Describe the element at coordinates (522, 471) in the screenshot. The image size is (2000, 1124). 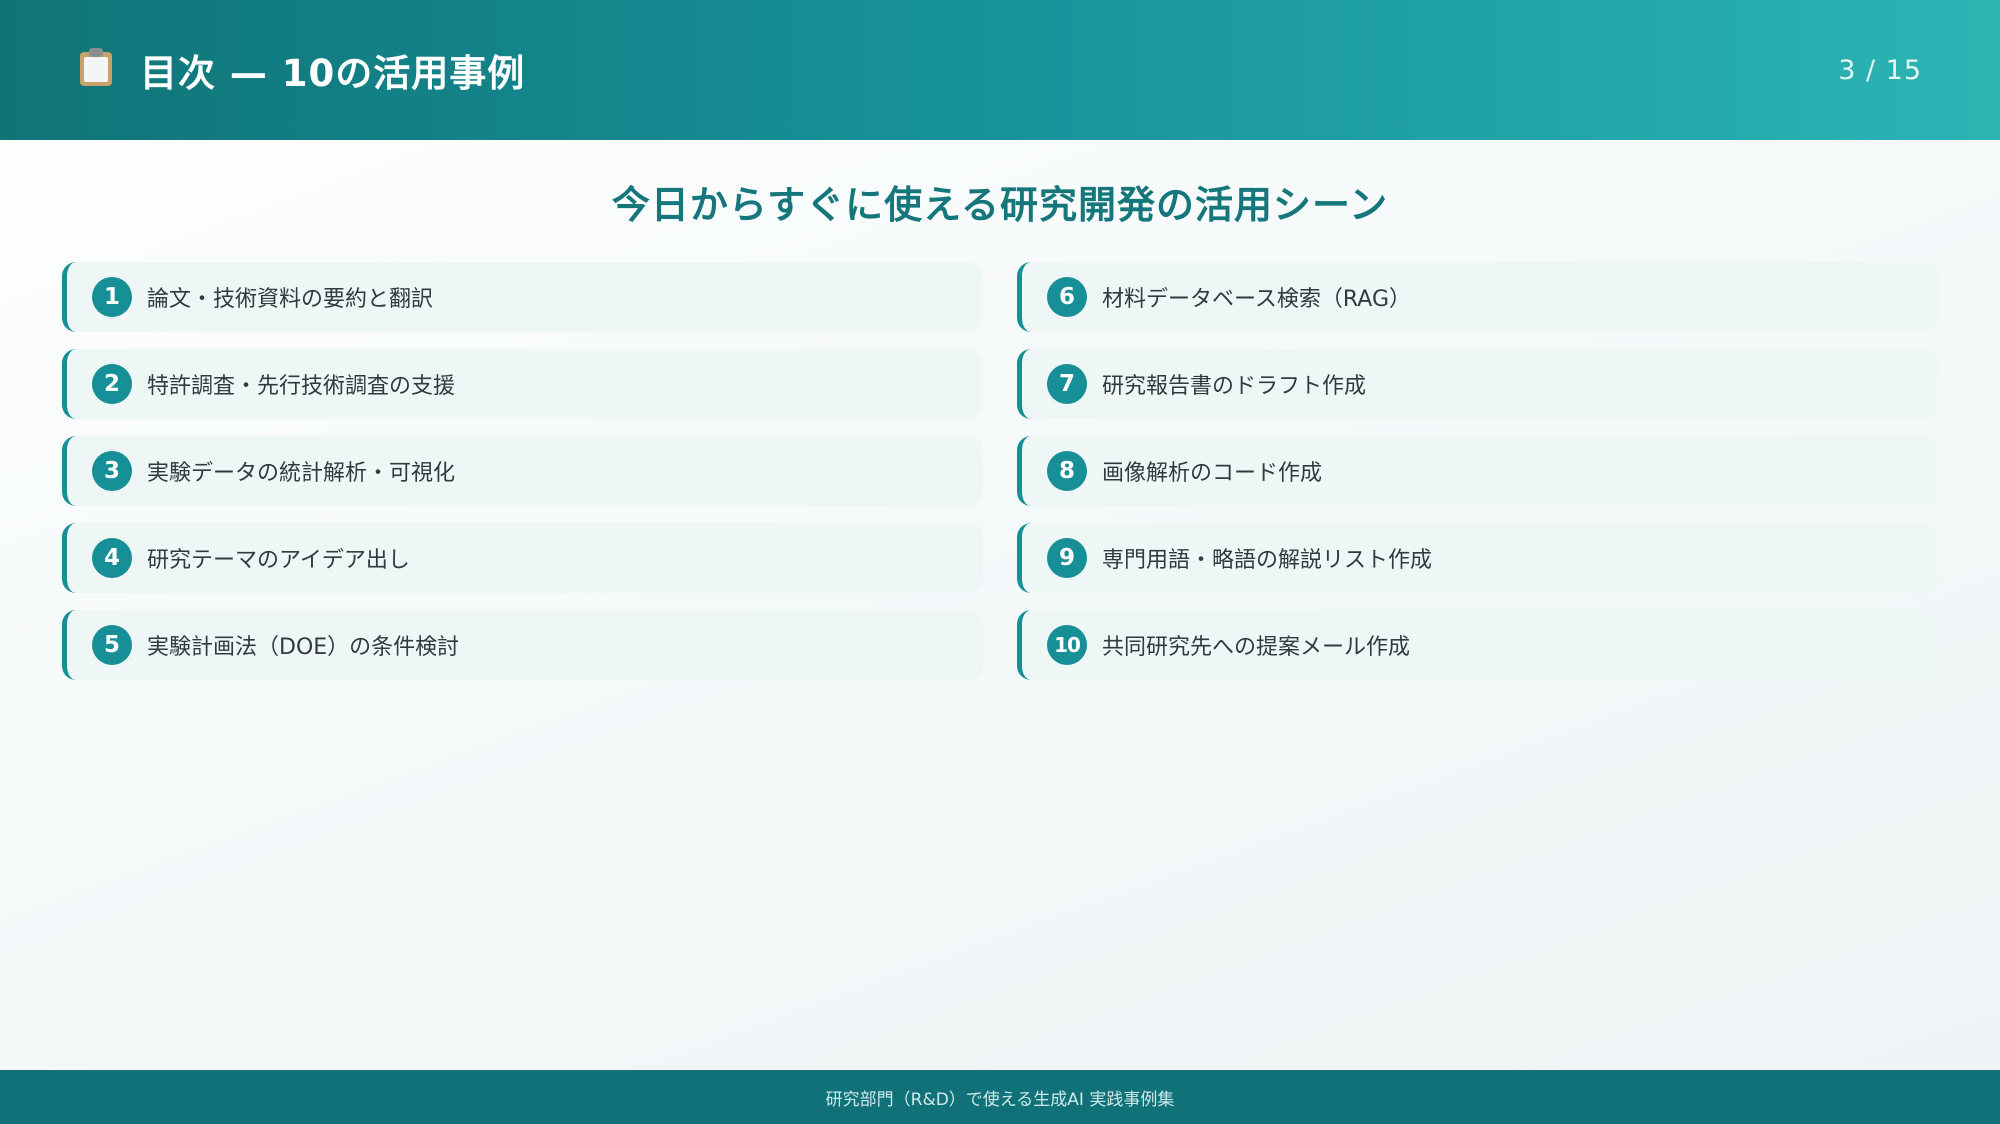
I see `use-case-card: 3 実験データの統計解析・可視化` at that location.